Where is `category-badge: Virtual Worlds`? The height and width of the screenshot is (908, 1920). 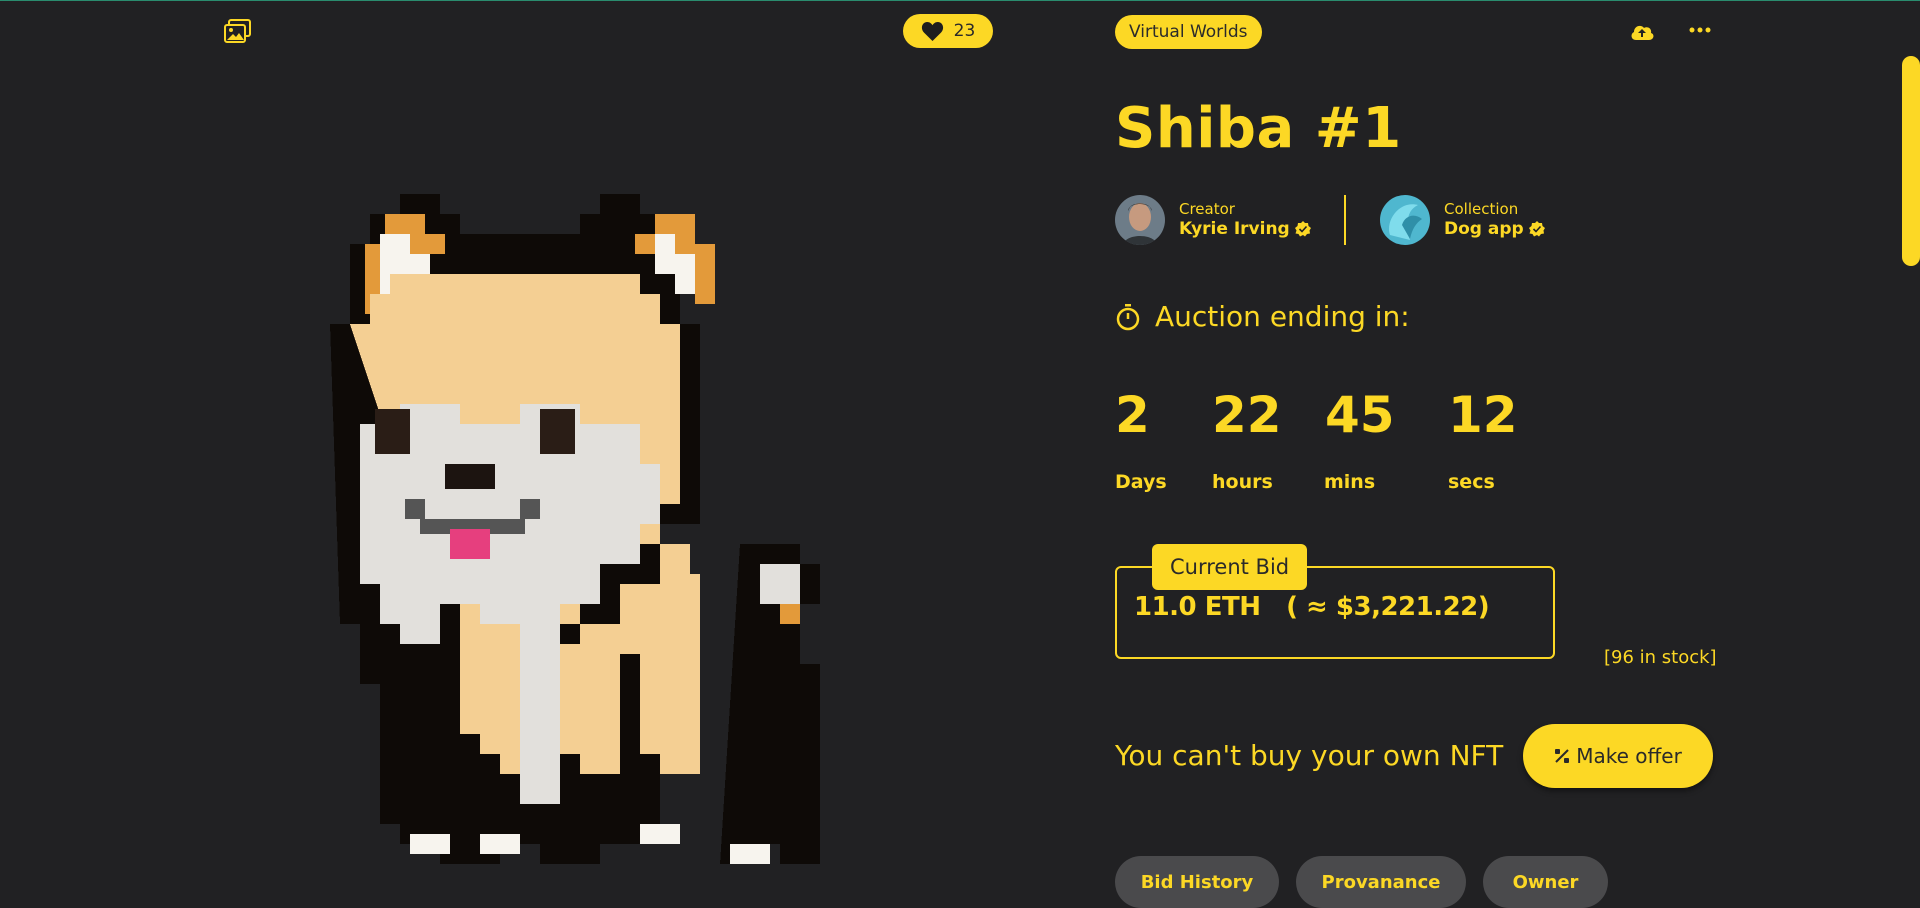 category-badge: Virtual Worlds is located at coordinates (1188, 32).